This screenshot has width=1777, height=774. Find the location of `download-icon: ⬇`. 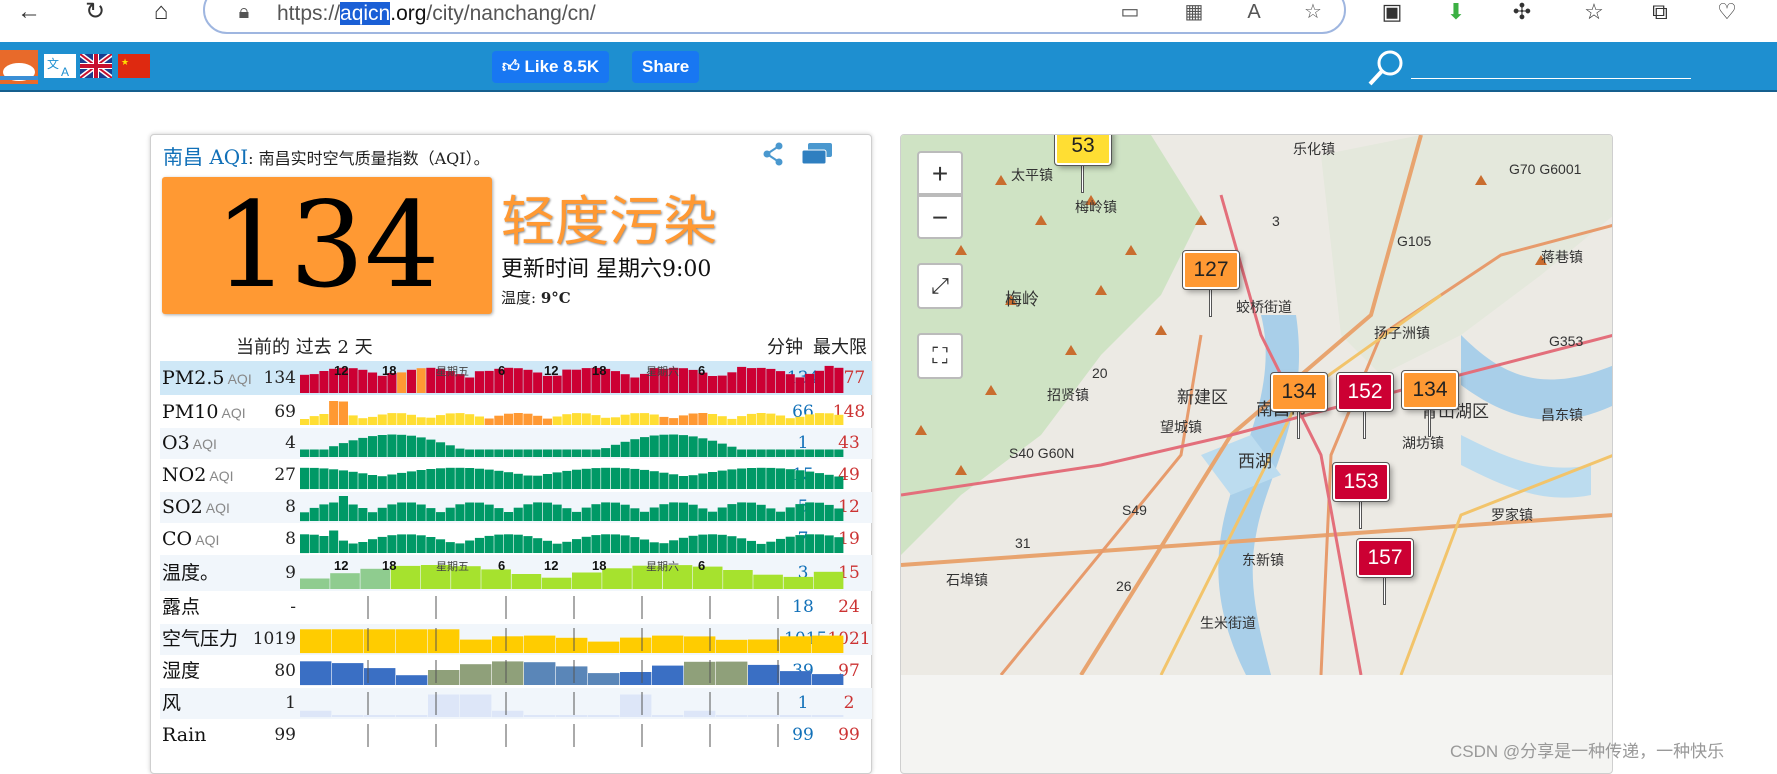

download-icon: ⬇ is located at coordinates (1456, 13).